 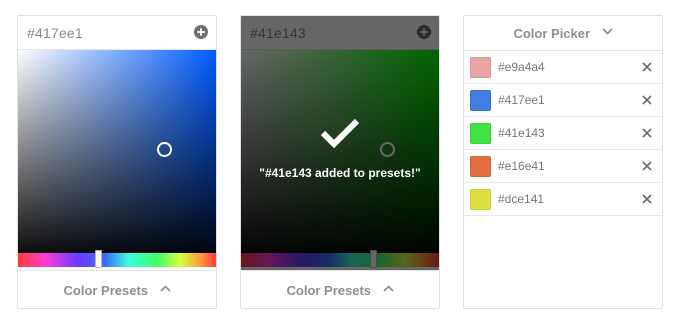 I want to click on preset-hex-label: #41e143, so click(x=521, y=133).